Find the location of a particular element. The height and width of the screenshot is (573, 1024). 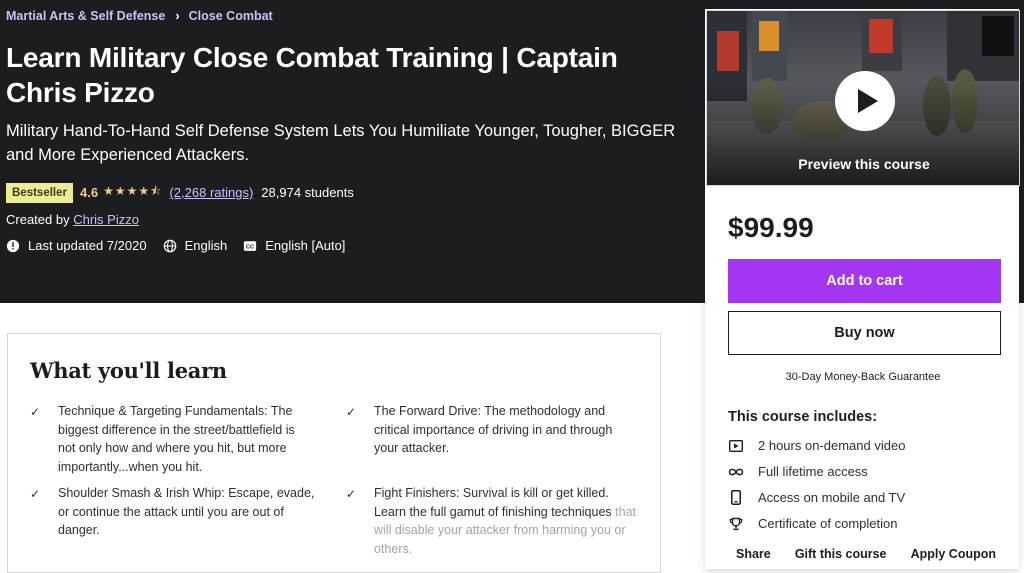

share-button: Share is located at coordinates (753, 554).